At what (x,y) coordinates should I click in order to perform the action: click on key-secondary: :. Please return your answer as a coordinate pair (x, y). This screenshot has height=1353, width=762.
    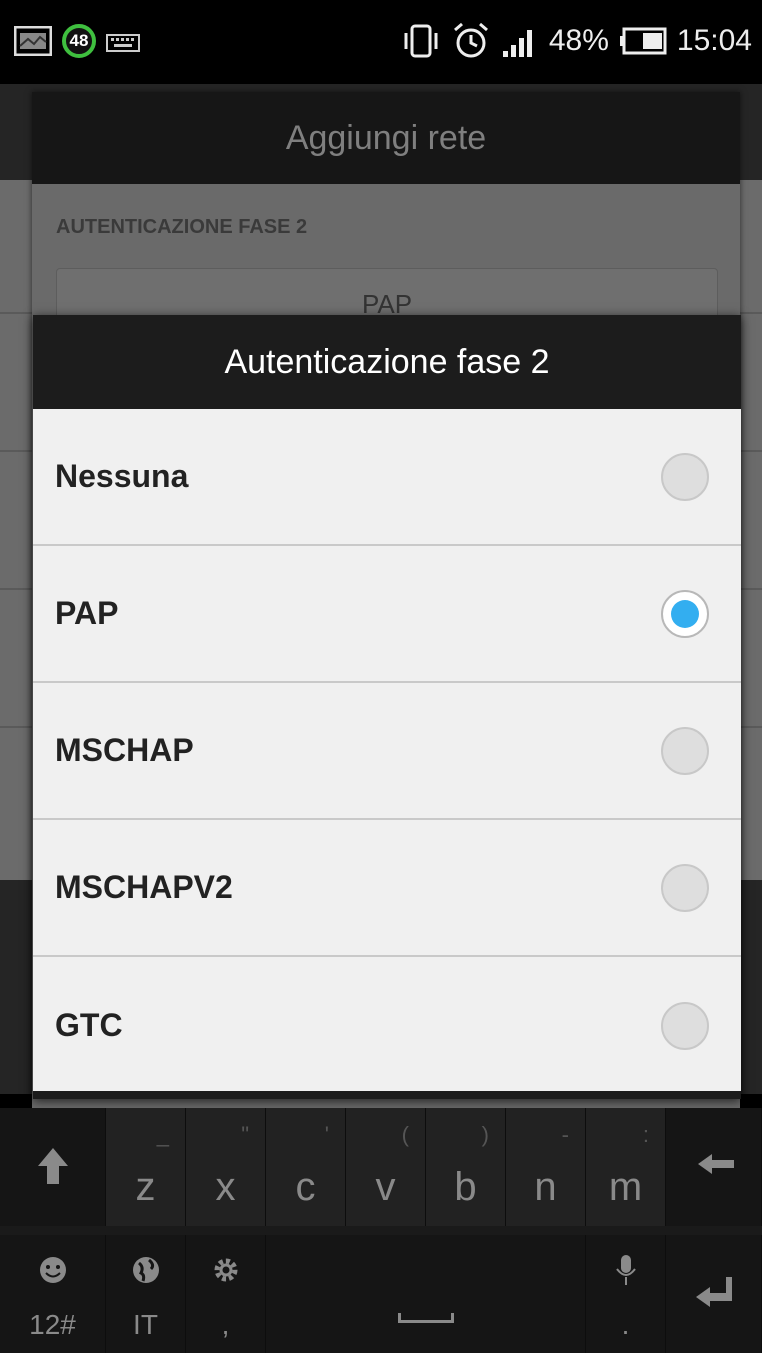
    Looking at the image, I should click on (645, 1134).